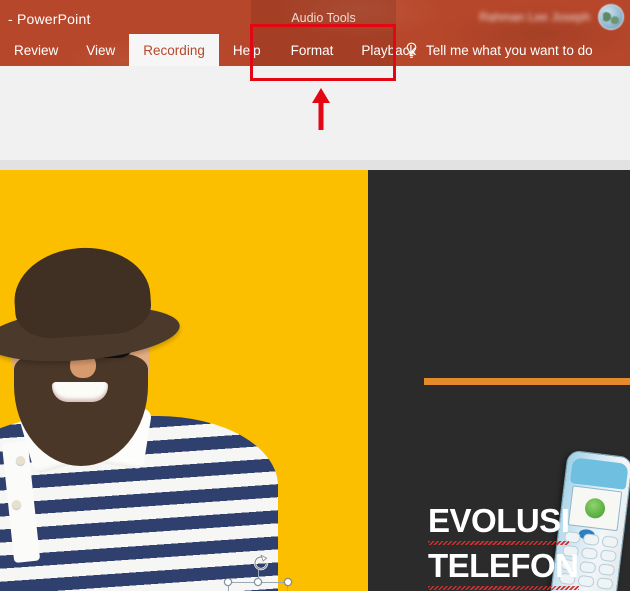  Describe the element at coordinates (80, 392) in the screenshot. I see `photo-mouth` at that location.